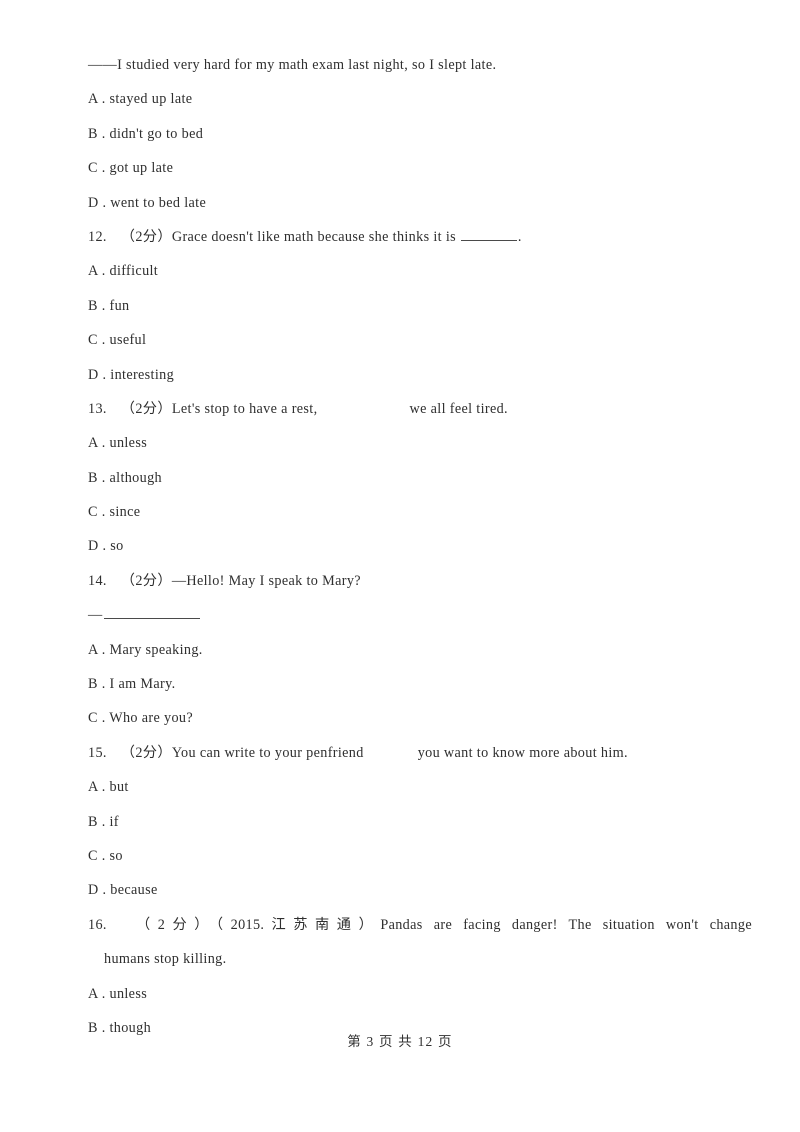  I want to click on question-source: （2015.江苏南通）, so click(298, 924).